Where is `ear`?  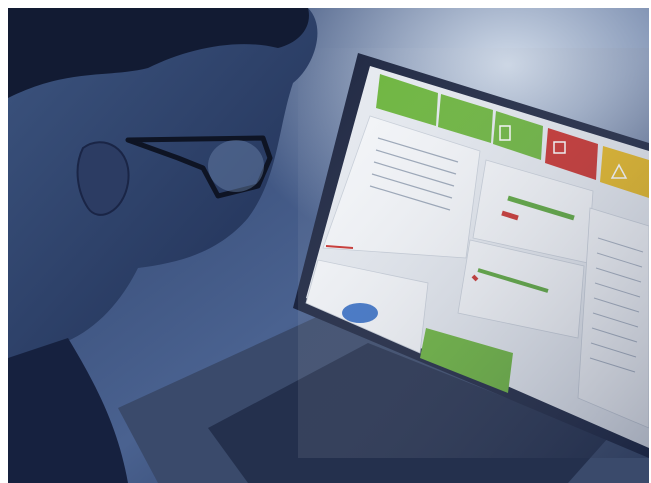
ear is located at coordinates (103, 178).